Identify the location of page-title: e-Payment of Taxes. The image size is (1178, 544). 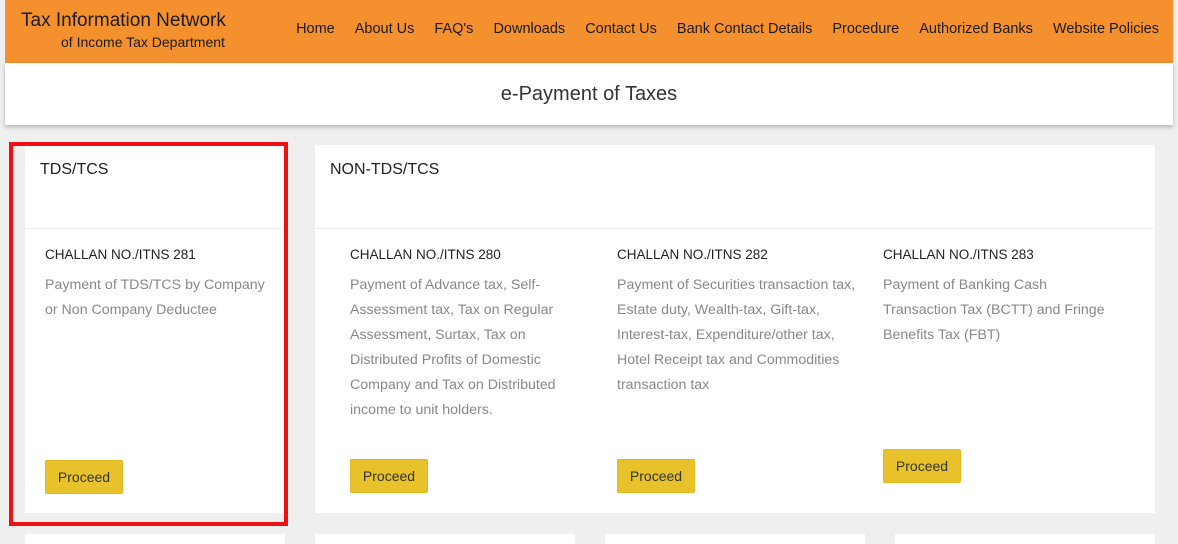
(589, 94).